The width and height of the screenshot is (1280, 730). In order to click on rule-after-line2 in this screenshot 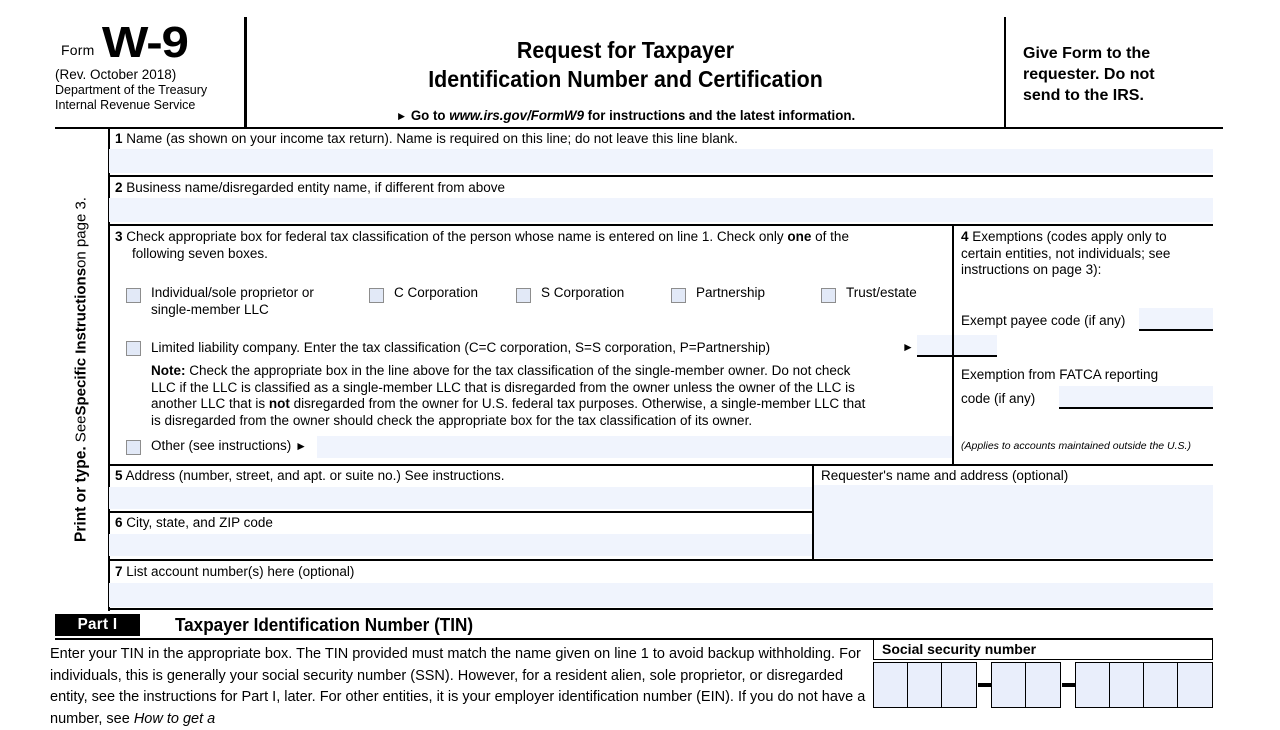, I will do `click(661, 225)`.